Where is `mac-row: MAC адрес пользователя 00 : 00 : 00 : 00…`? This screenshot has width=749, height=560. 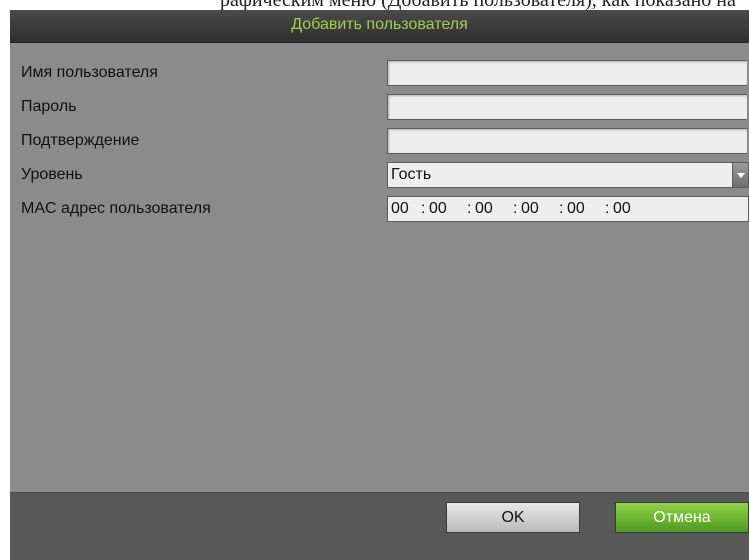
mac-row: MAC адрес пользователя 00 : 00 : 00 : 00… is located at coordinates (379, 211).